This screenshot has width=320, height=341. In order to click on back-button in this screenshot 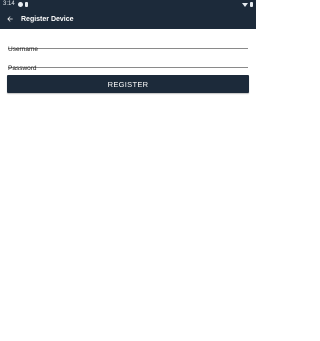, I will do `click(10, 19)`.